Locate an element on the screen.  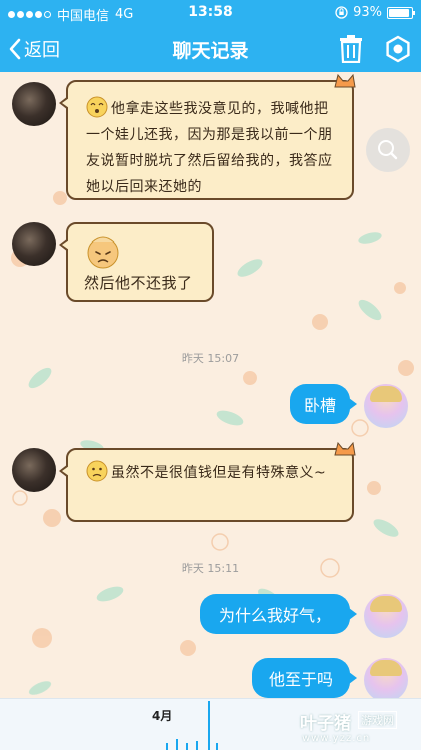
timeline-cursor is located at coordinates (209, 725).